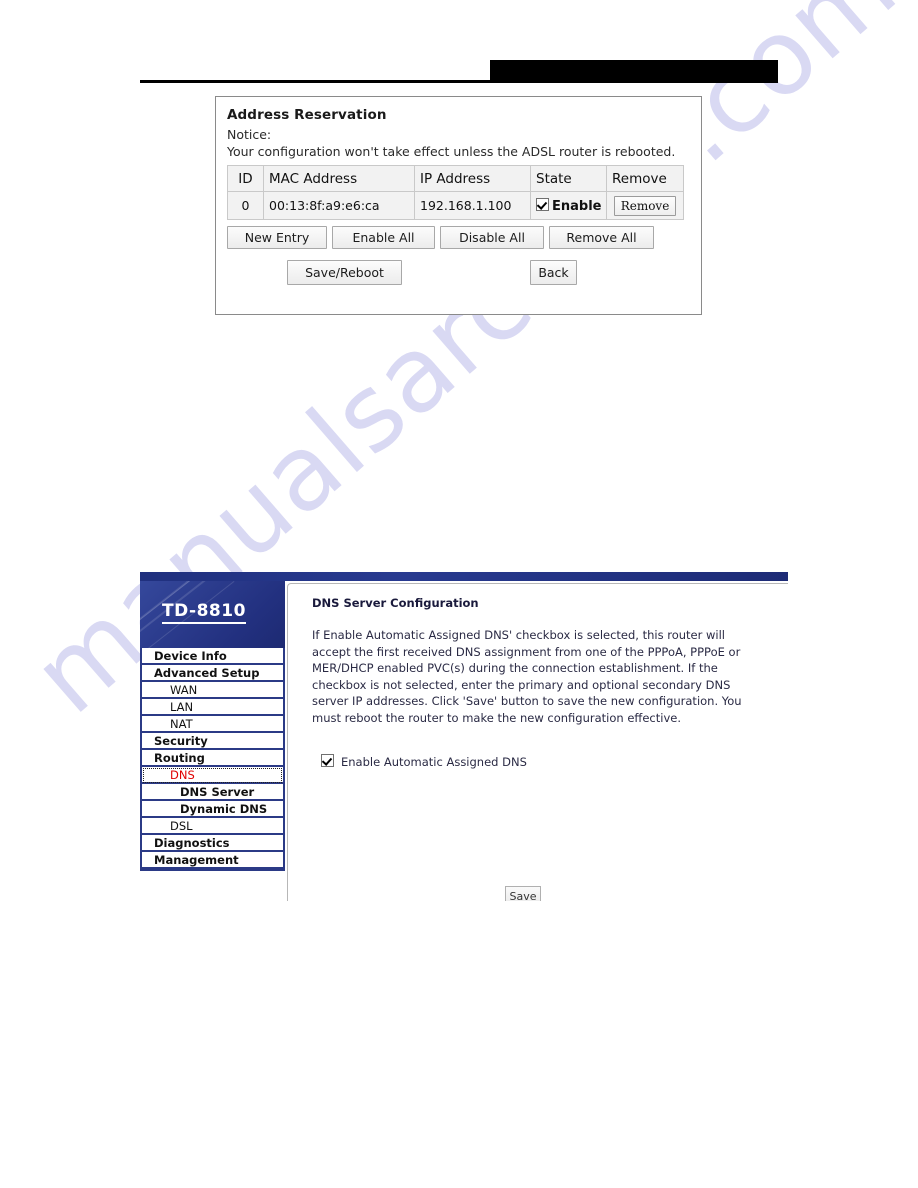 The image size is (918, 1188). Describe the element at coordinates (212, 809) in the screenshot. I see `sidebar-item-dynamic-dns: Dynamic DNS` at that location.